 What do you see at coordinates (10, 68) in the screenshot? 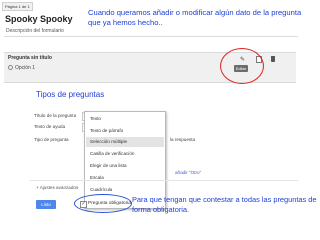
I see `radio-icon` at bounding box center [10, 68].